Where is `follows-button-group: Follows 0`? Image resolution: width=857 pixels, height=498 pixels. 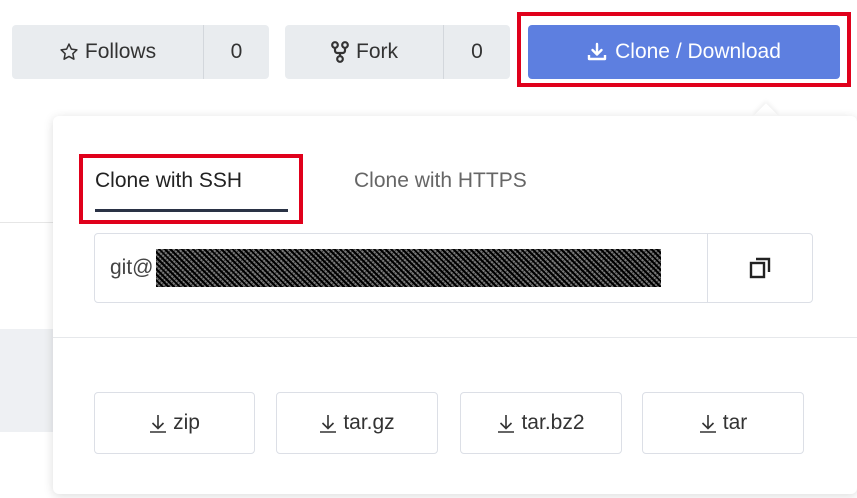 follows-button-group: Follows 0 is located at coordinates (140, 52).